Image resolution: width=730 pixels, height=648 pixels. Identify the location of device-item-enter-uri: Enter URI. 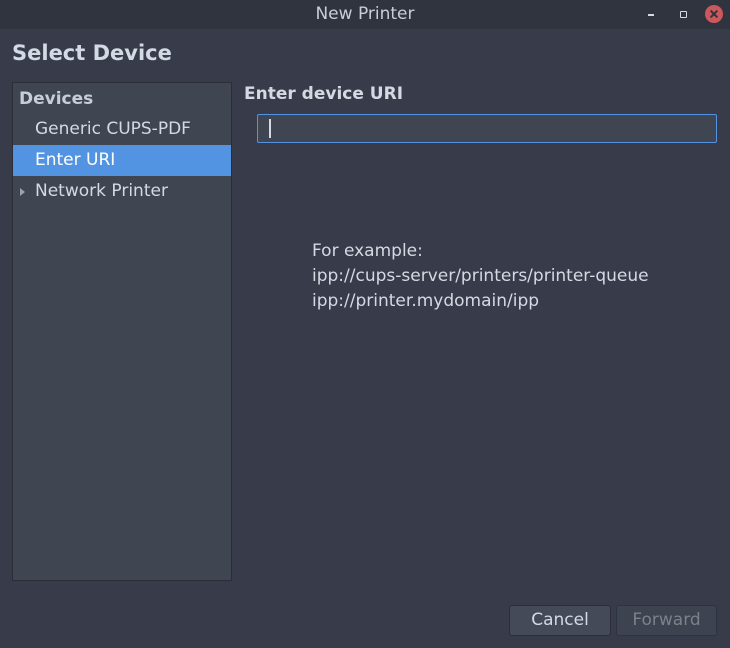
(122, 160).